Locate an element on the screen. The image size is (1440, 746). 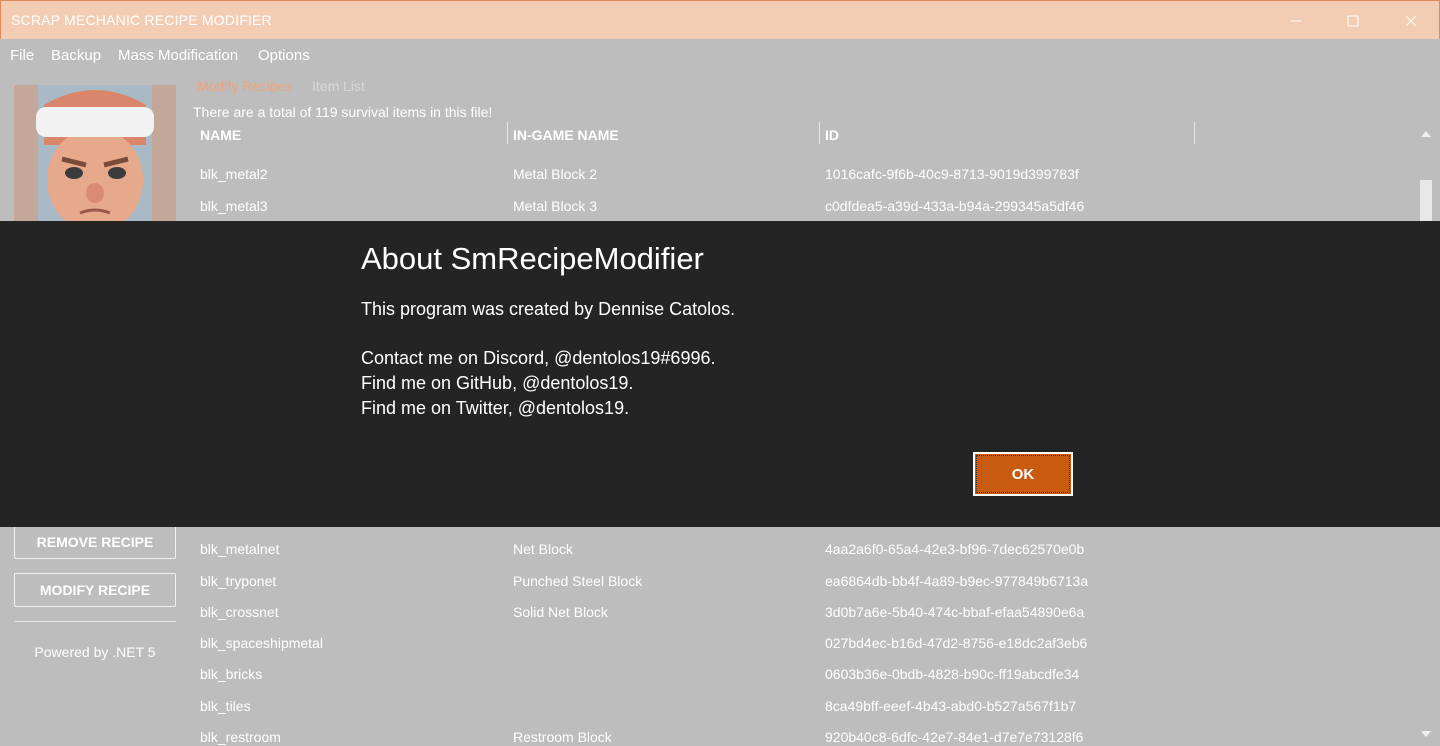
cell-id: 4aa2a6f0-65a4-42e3-bf96-7dec62570e0b is located at coordinates (955, 549).